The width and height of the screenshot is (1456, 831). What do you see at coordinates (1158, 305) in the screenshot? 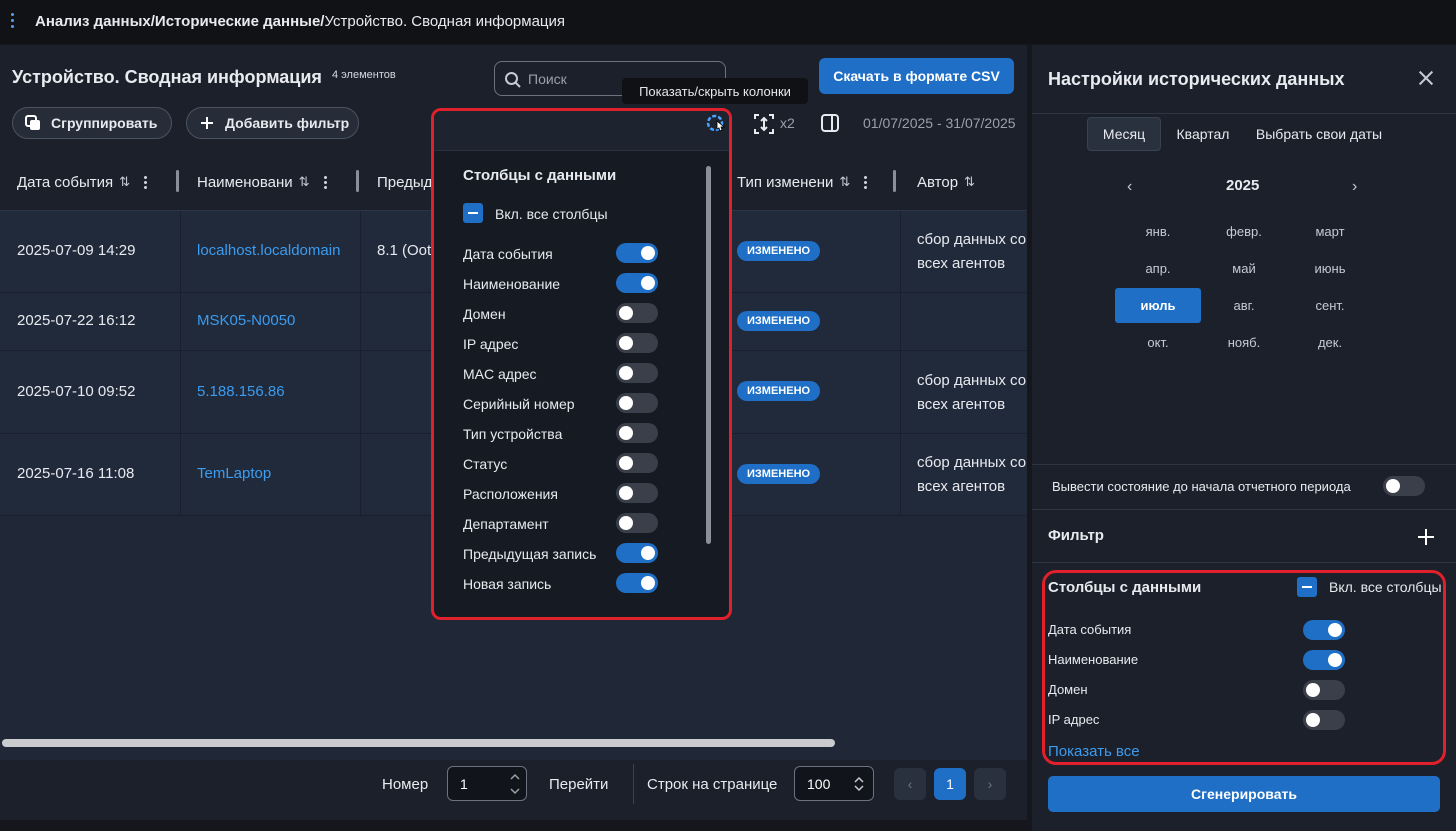
I see `month-option: июль` at bounding box center [1158, 305].